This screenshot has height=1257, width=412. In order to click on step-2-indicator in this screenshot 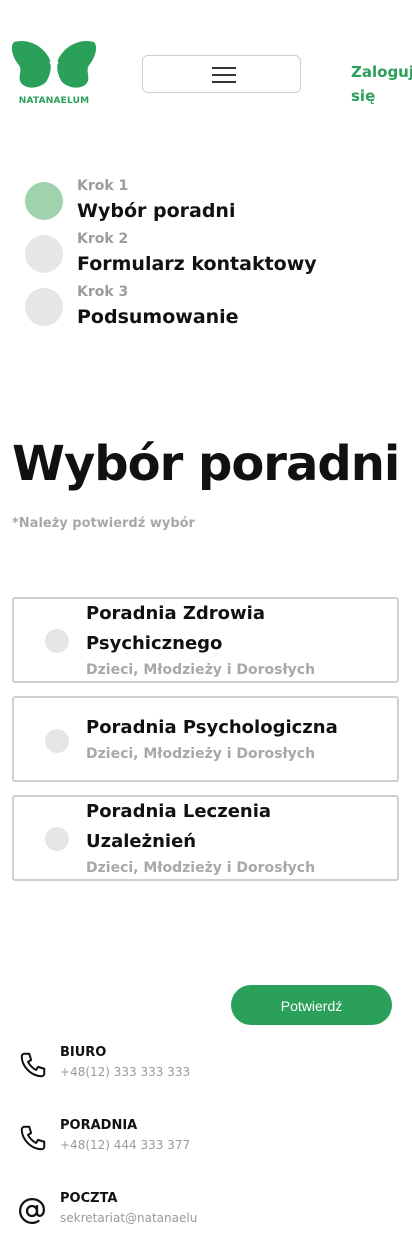, I will do `click(44, 254)`.